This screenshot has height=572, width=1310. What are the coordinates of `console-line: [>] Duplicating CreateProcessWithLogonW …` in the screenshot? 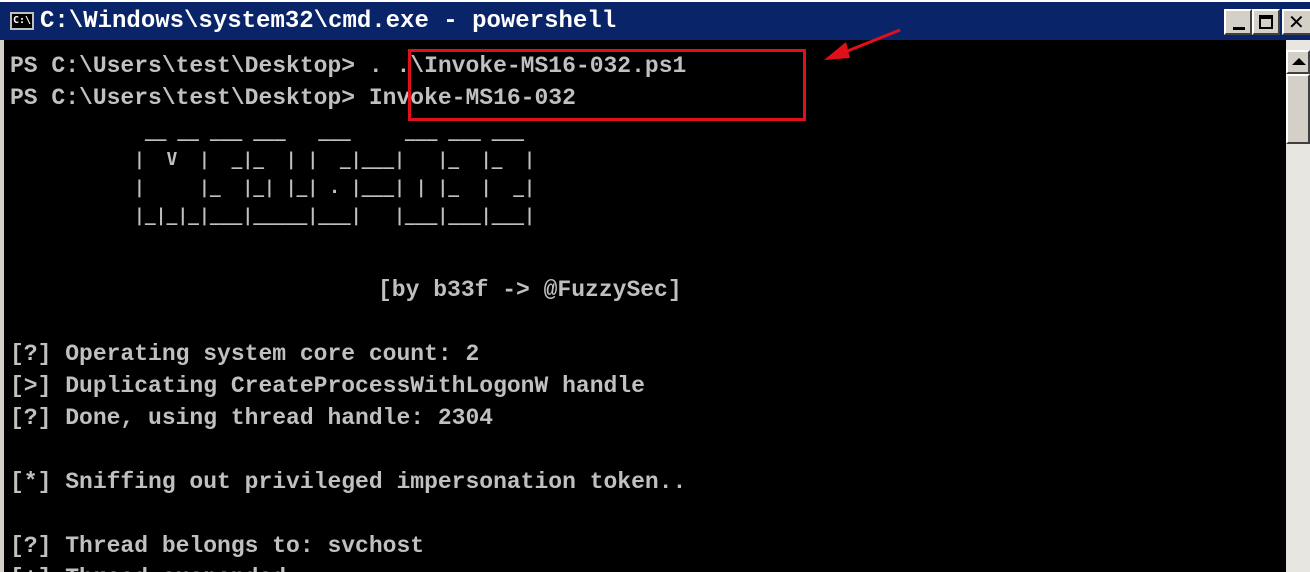 It's located at (327, 386).